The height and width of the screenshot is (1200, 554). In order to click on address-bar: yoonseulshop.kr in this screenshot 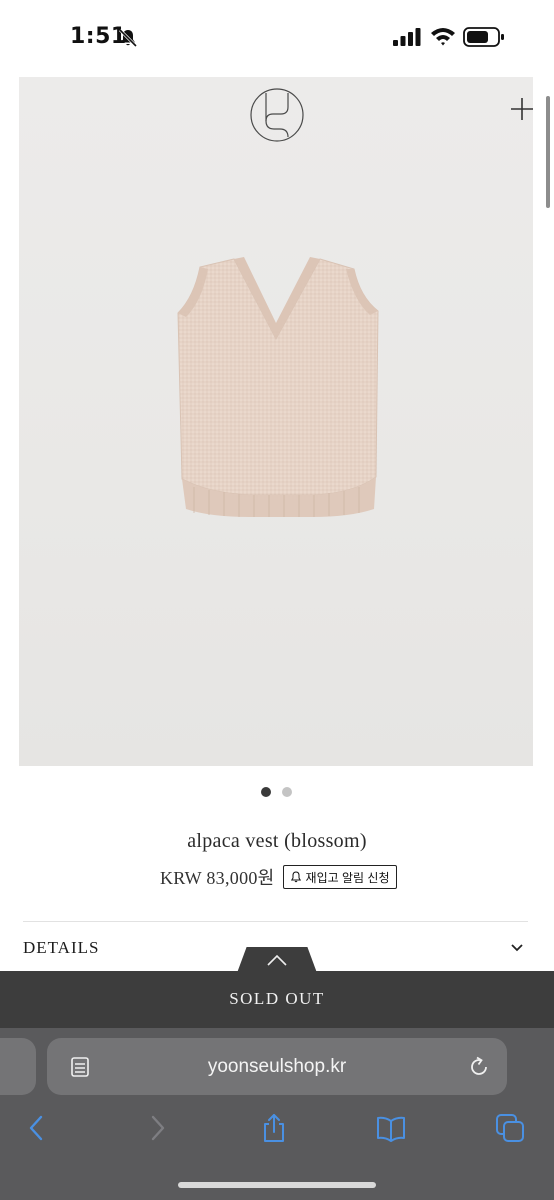, I will do `click(277, 1066)`.